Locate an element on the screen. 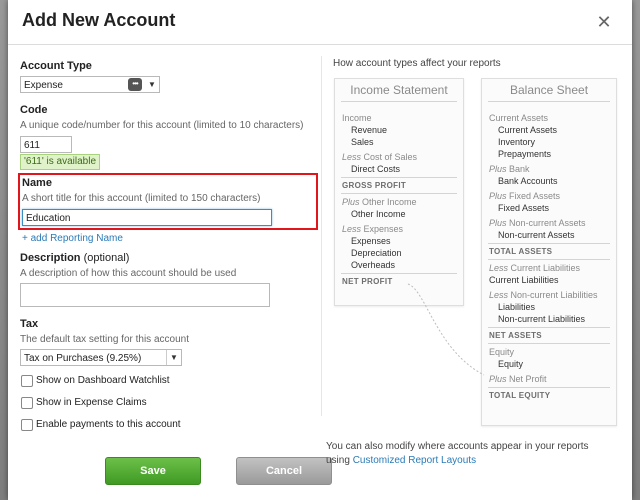 The image size is (640, 500). bs-bank-accounts: Bank Accounts is located at coordinates (528, 181).